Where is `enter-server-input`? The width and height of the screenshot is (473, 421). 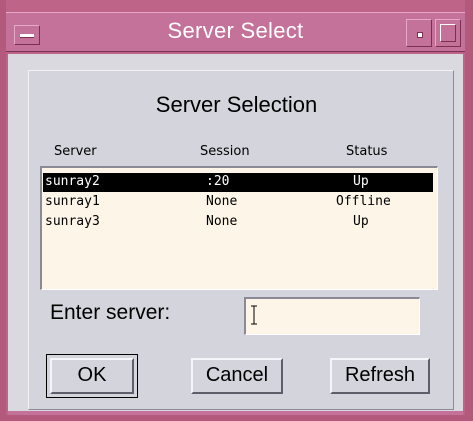 enter-server-input is located at coordinates (332, 316).